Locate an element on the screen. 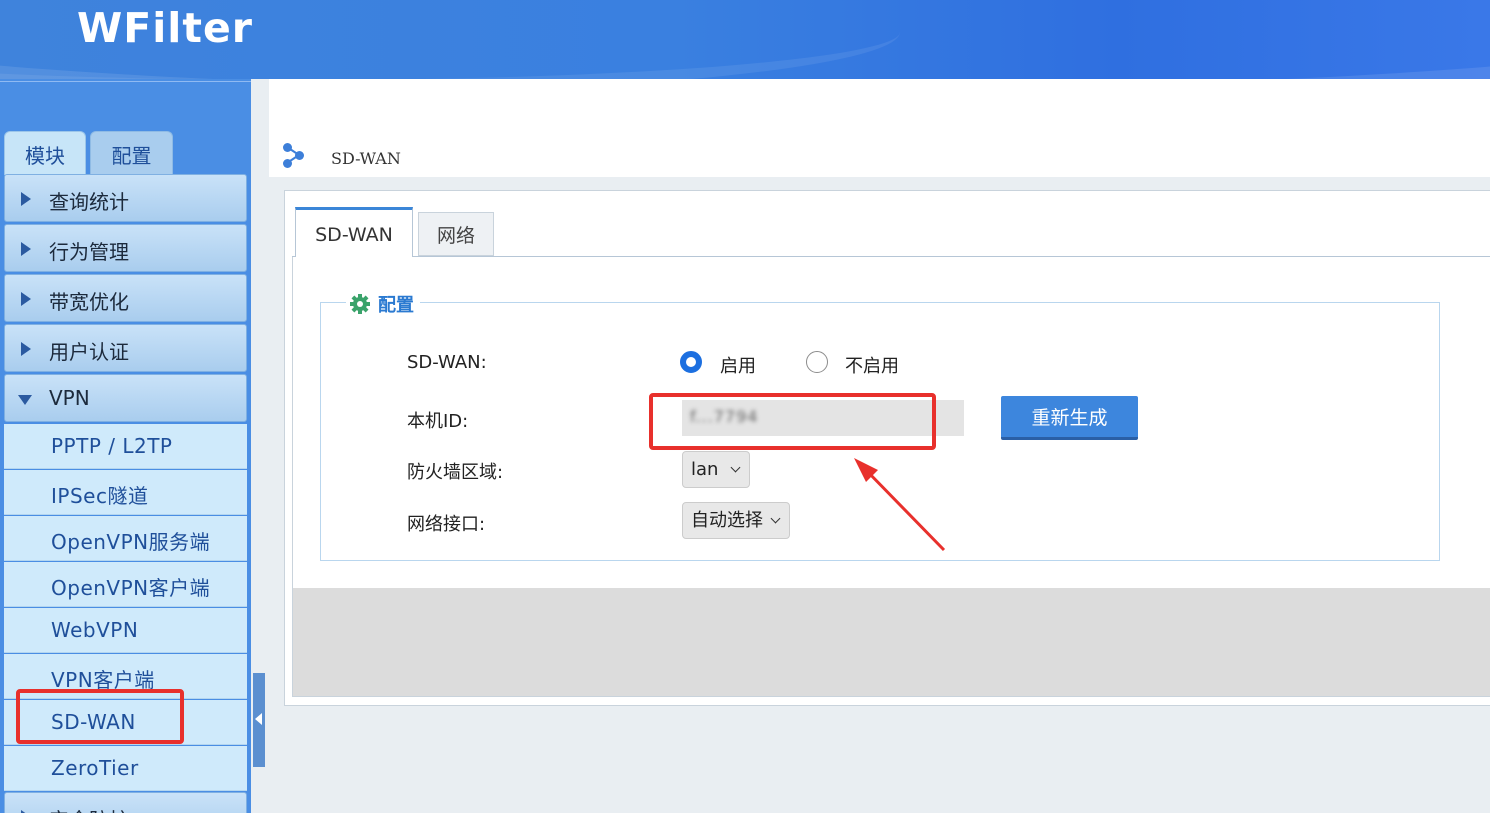  network-interface-select: 自动选择 is located at coordinates (736, 520).